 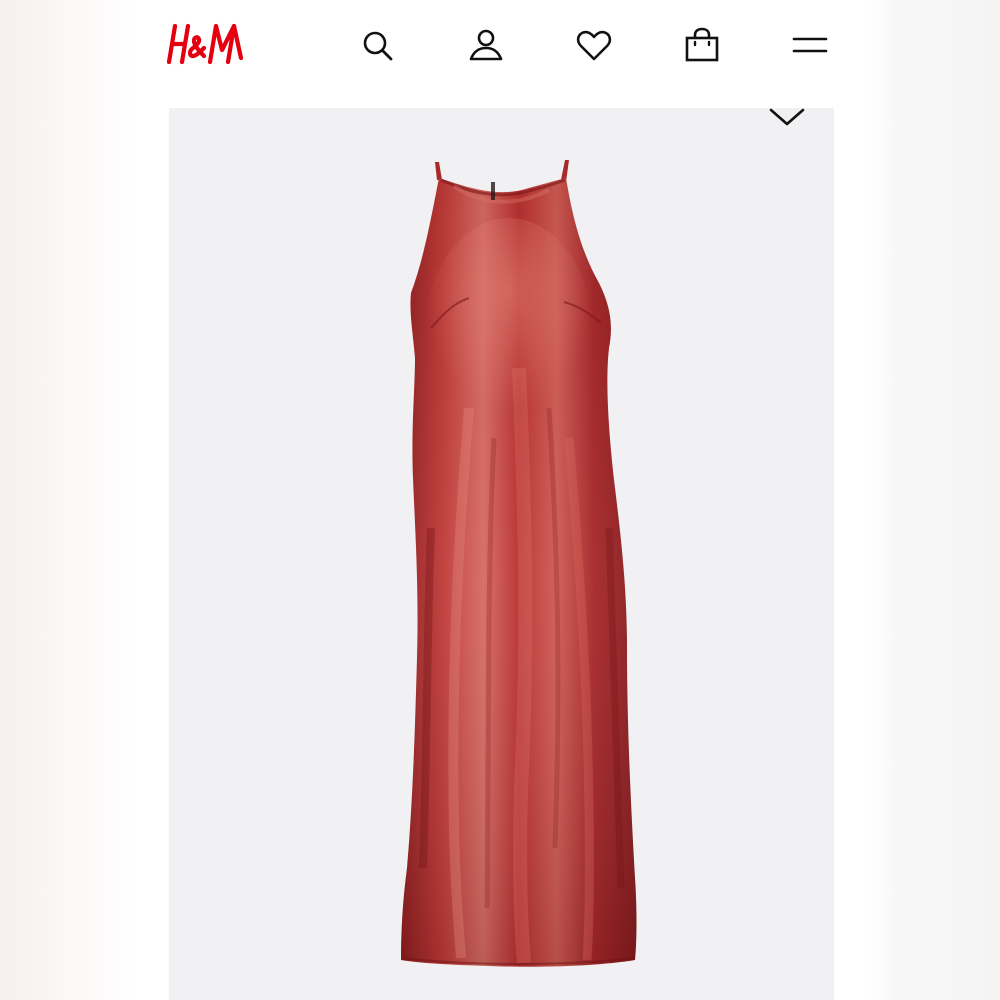 I want to click on brand-logo, so click(x=206, y=46).